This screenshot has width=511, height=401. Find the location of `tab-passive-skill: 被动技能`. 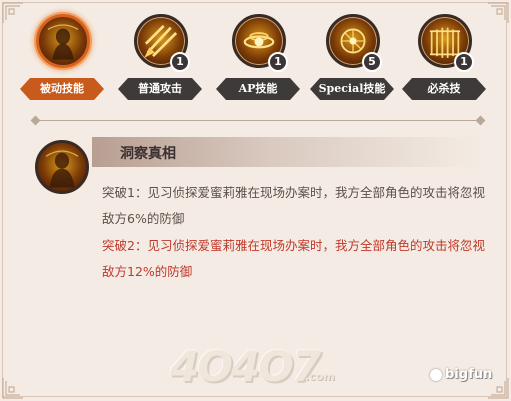

tab-passive-skill: 被动技能 is located at coordinates (62, 57).